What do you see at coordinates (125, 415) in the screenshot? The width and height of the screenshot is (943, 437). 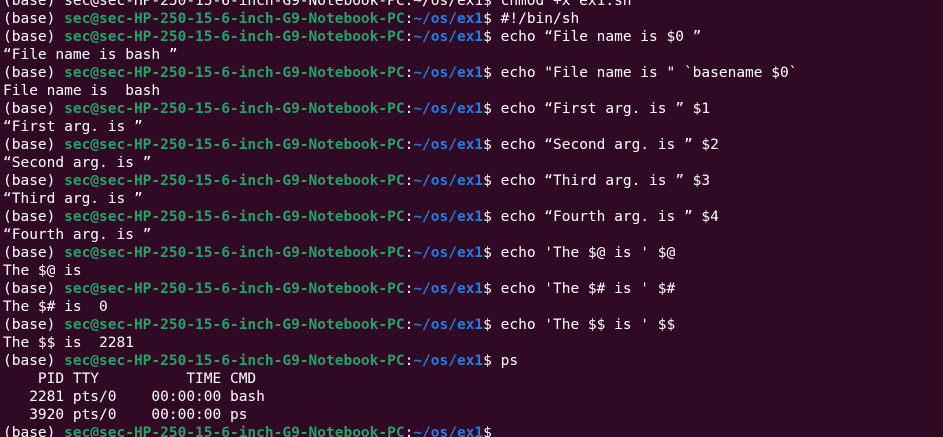 I see `output-text: 3920 pts/0 00:00:00 ps` at bounding box center [125, 415].